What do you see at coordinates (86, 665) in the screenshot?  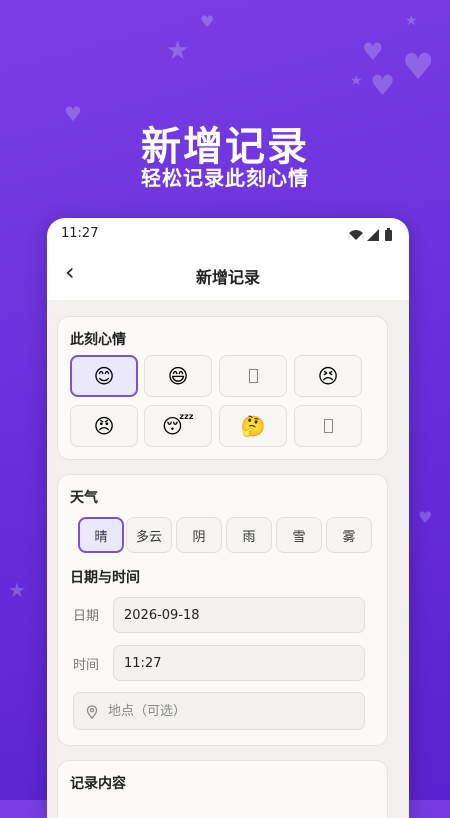 I see `time-label: 时间` at bounding box center [86, 665].